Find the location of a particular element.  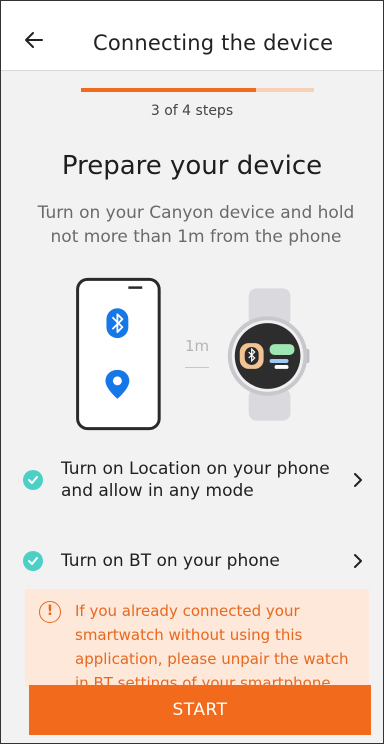

app-bar: Connecting the device is located at coordinates (192, 36).